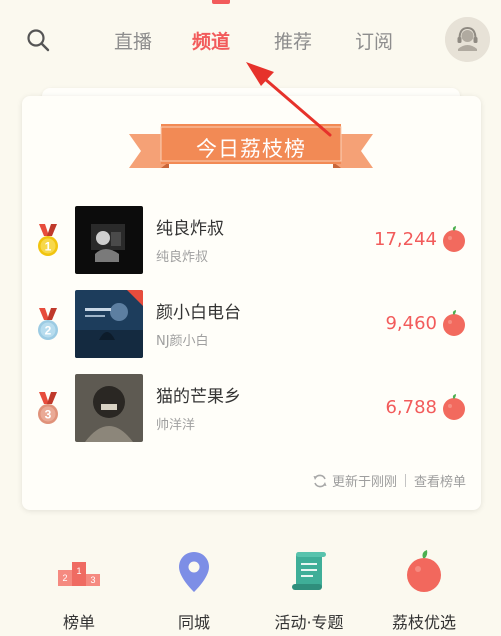  Describe the element at coordinates (194, 572) in the screenshot. I see `location-pin-icon` at that location.